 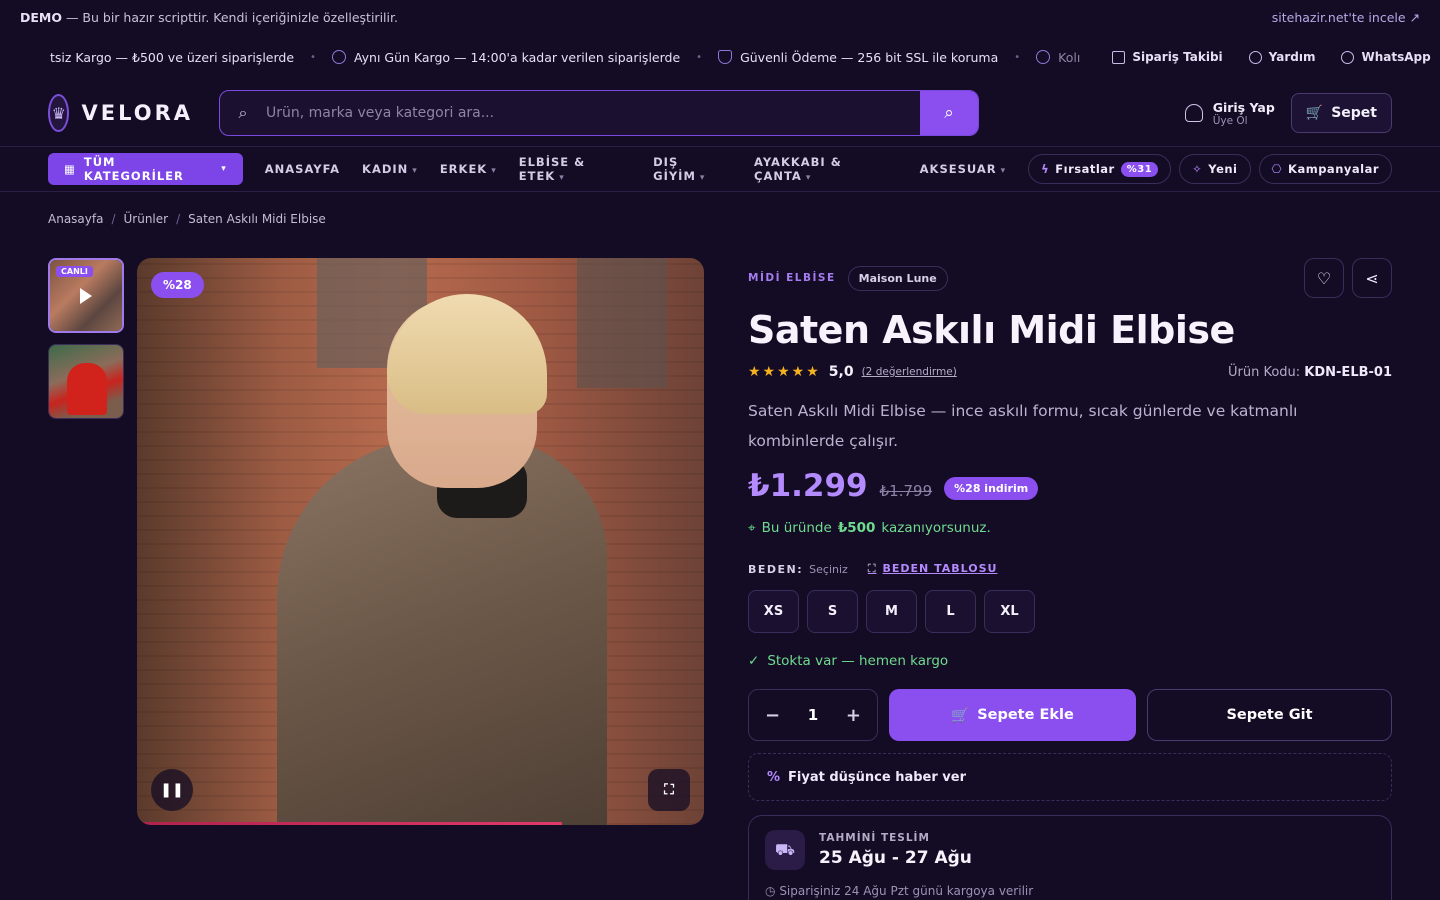 What do you see at coordinates (1264, 372) in the screenshot?
I see `product-code-label: Ürün Kodu:` at bounding box center [1264, 372].